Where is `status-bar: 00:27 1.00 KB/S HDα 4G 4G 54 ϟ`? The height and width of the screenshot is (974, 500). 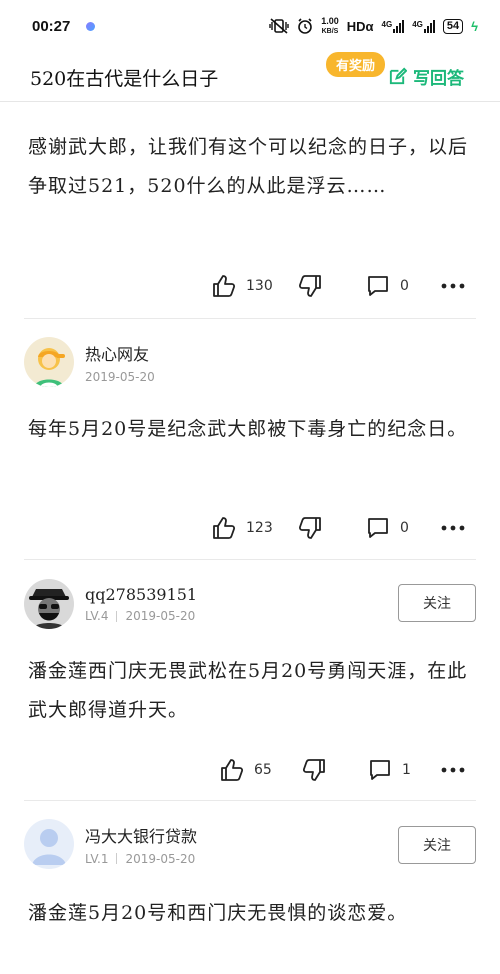 status-bar: 00:27 1.00 KB/S HDα 4G 4G 54 ϟ is located at coordinates (250, 26).